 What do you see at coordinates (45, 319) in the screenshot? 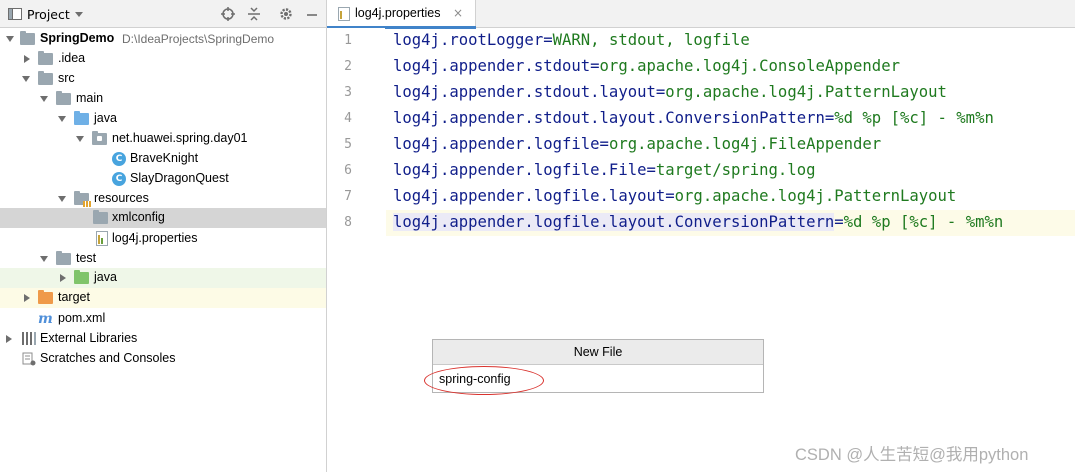
I see `maven-icon: m` at bounding box center [45, 319].